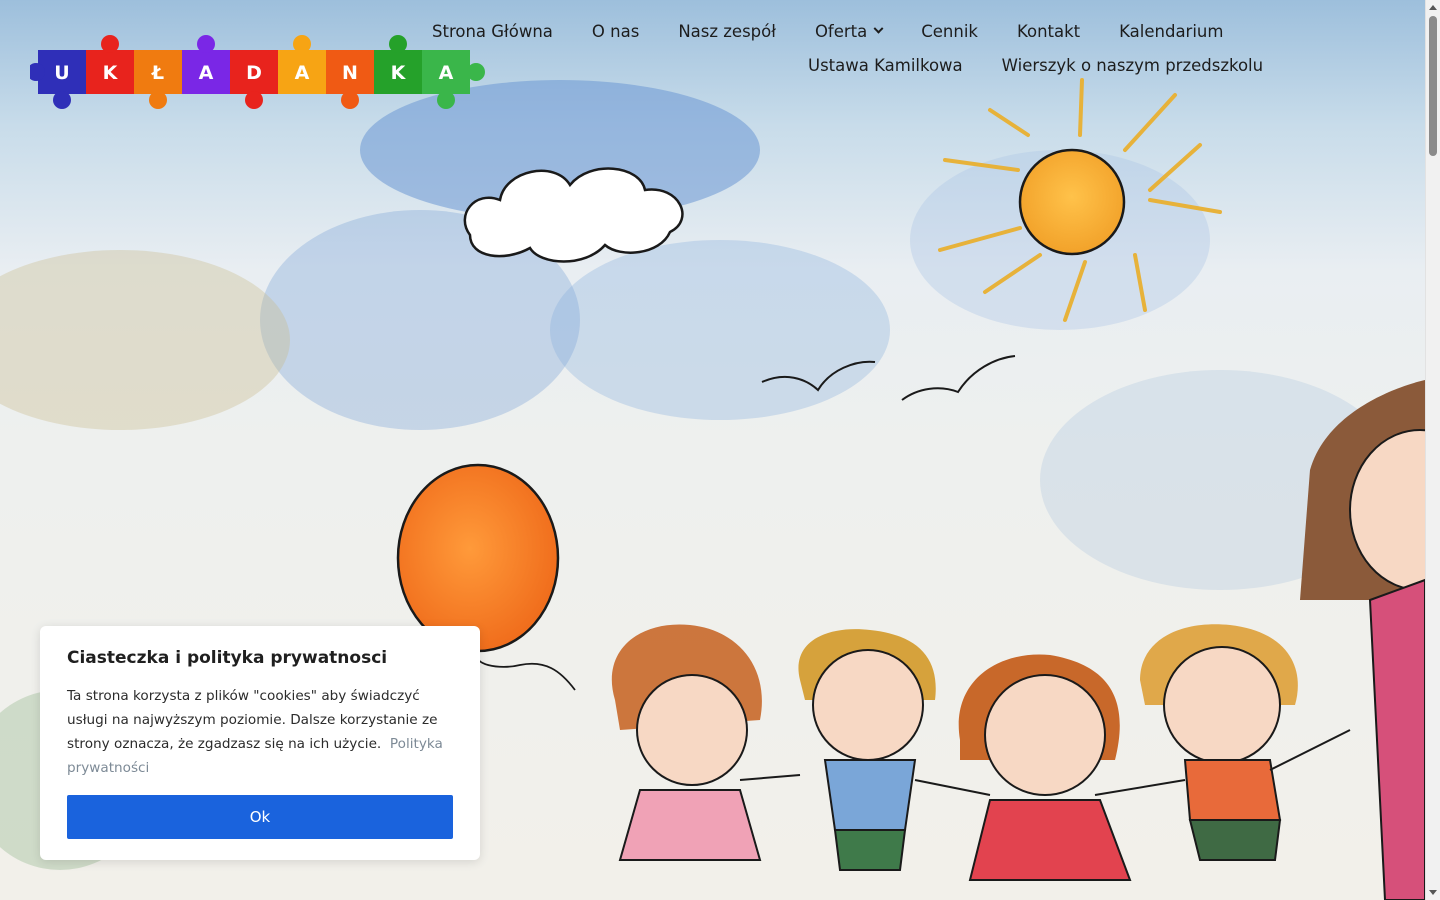 The width and height of the screenshot is (1440, 900). What do you see at coordinates (1432, 450) in the screenshot?
I see `page-scrollbar` at bounding box center [1432, 450].